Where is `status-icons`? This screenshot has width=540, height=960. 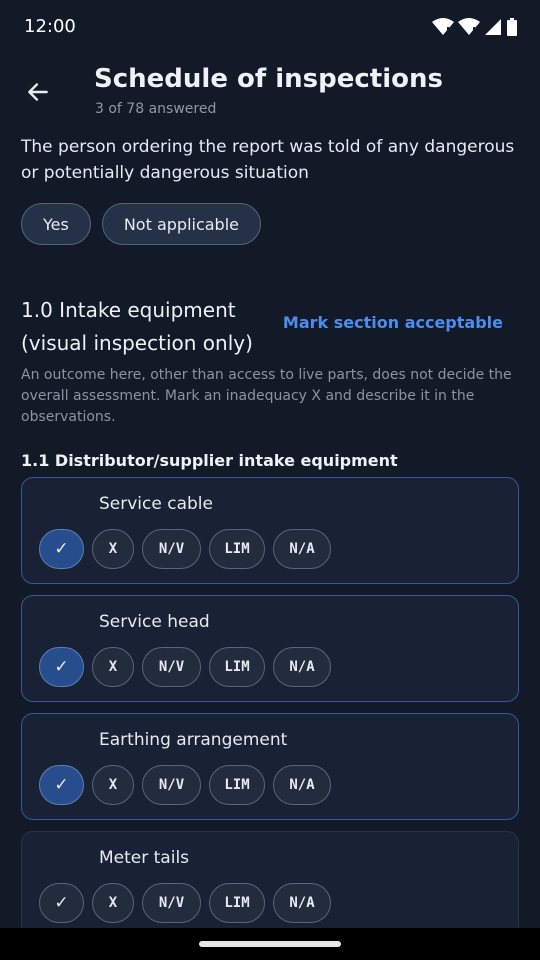 status-icons is located at coordinates (475, 27).